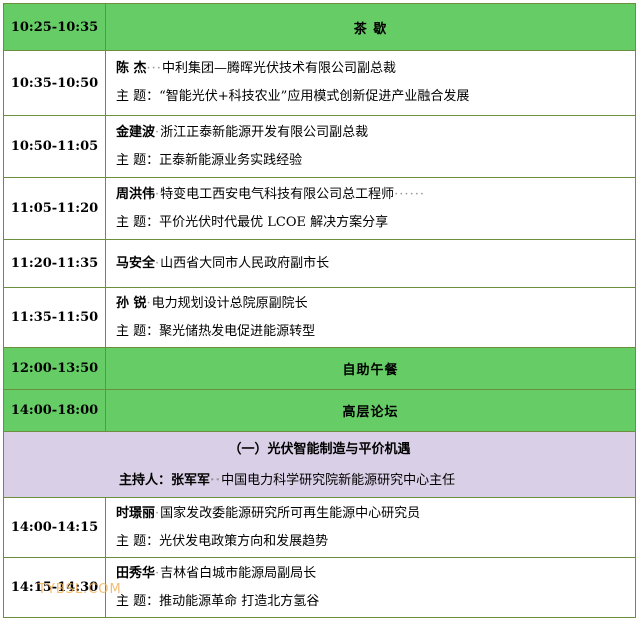 This screenshot has height=619, width=639. I want to click on speaker-cell: 田秀华·吉林省白城市能源局副局长 主 题：推动能源革命 打造北方氢谷, so click(370, 587).